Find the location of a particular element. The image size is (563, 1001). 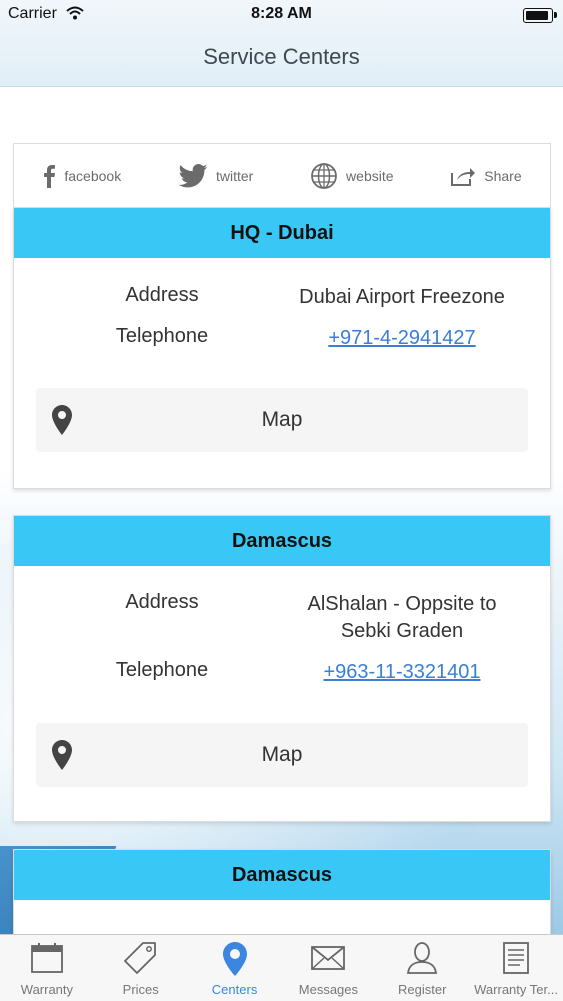

price-tag-icon is located at coordinates (139, 958).